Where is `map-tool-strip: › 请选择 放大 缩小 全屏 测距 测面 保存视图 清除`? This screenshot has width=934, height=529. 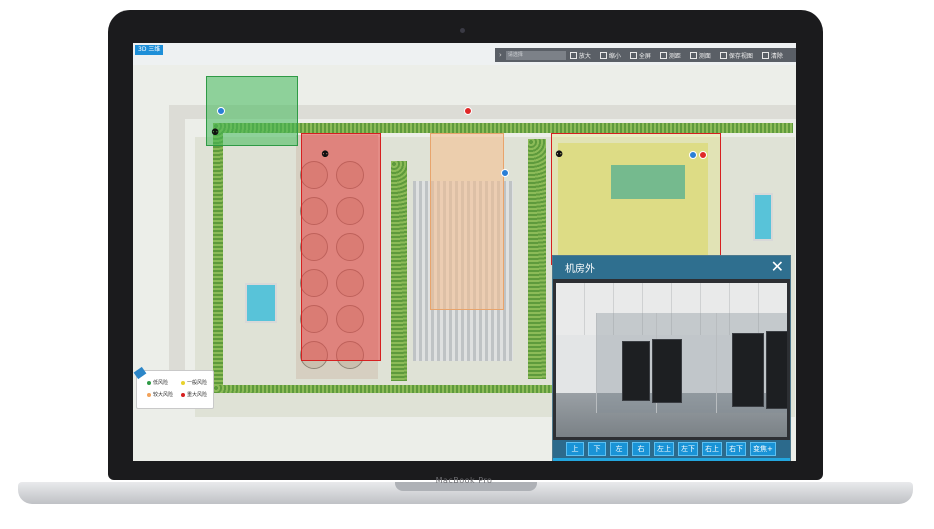
map-tool-strip: › 请选择 放大 缩小 全屏 测距 测面 保存视图 清除 is located at coordinates (645, 55).